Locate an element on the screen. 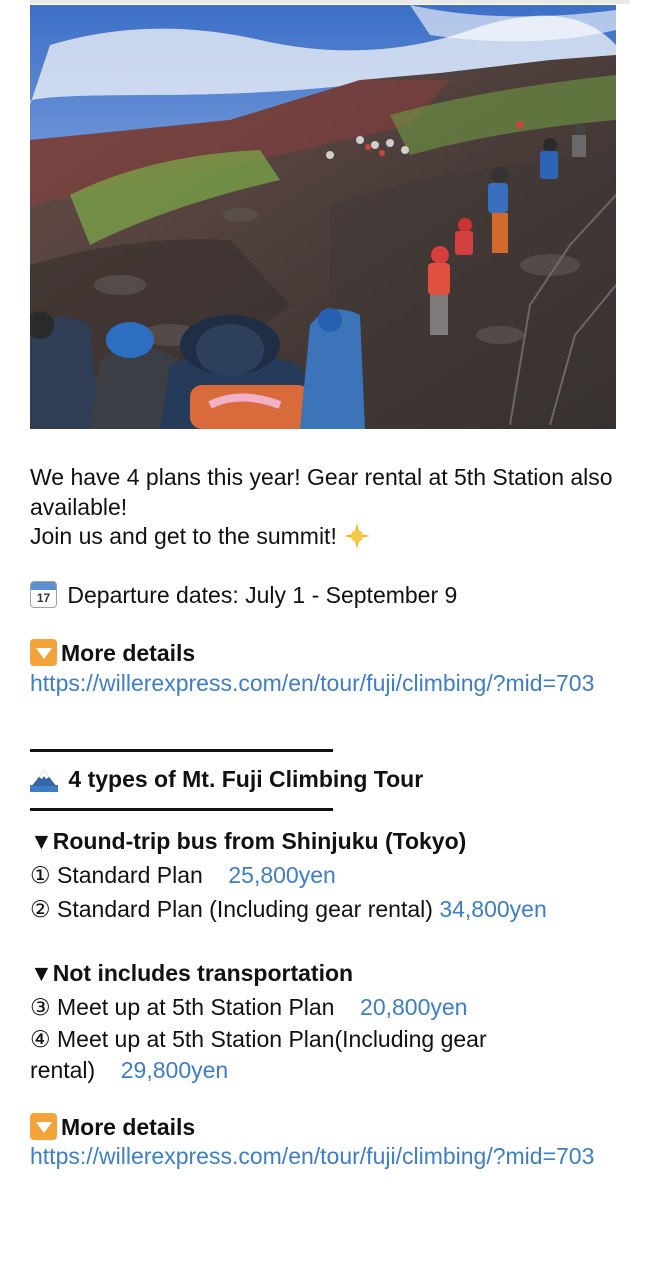 The height and width of the screenshot is (1280, 660). tour-heading-row: 4 types of Mt. Fuji Climbing Tour is located at coordinates (325, 780).